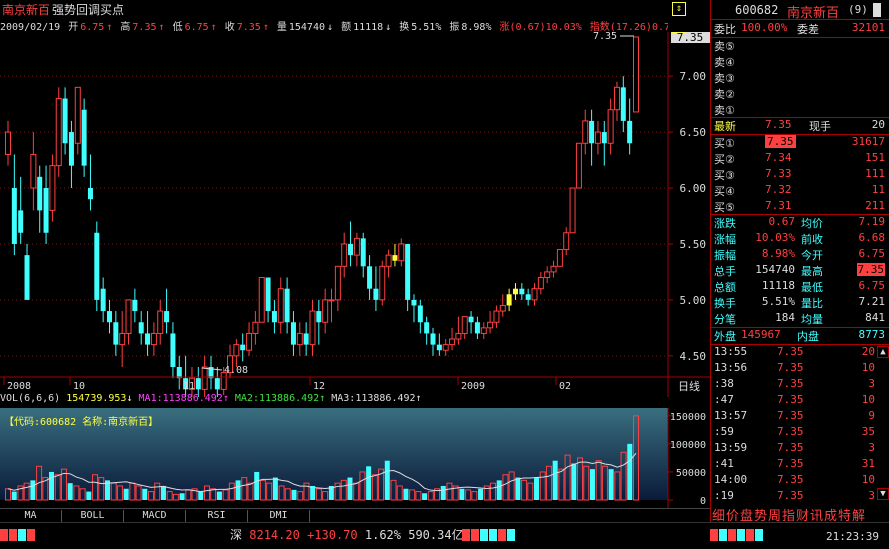 This screenshot has width=889, height=549. What do you see at coordinates (93, 516) in the screenshot?
I see `indicator-tab-boll: BOLL` at bounding box center [93, 516].